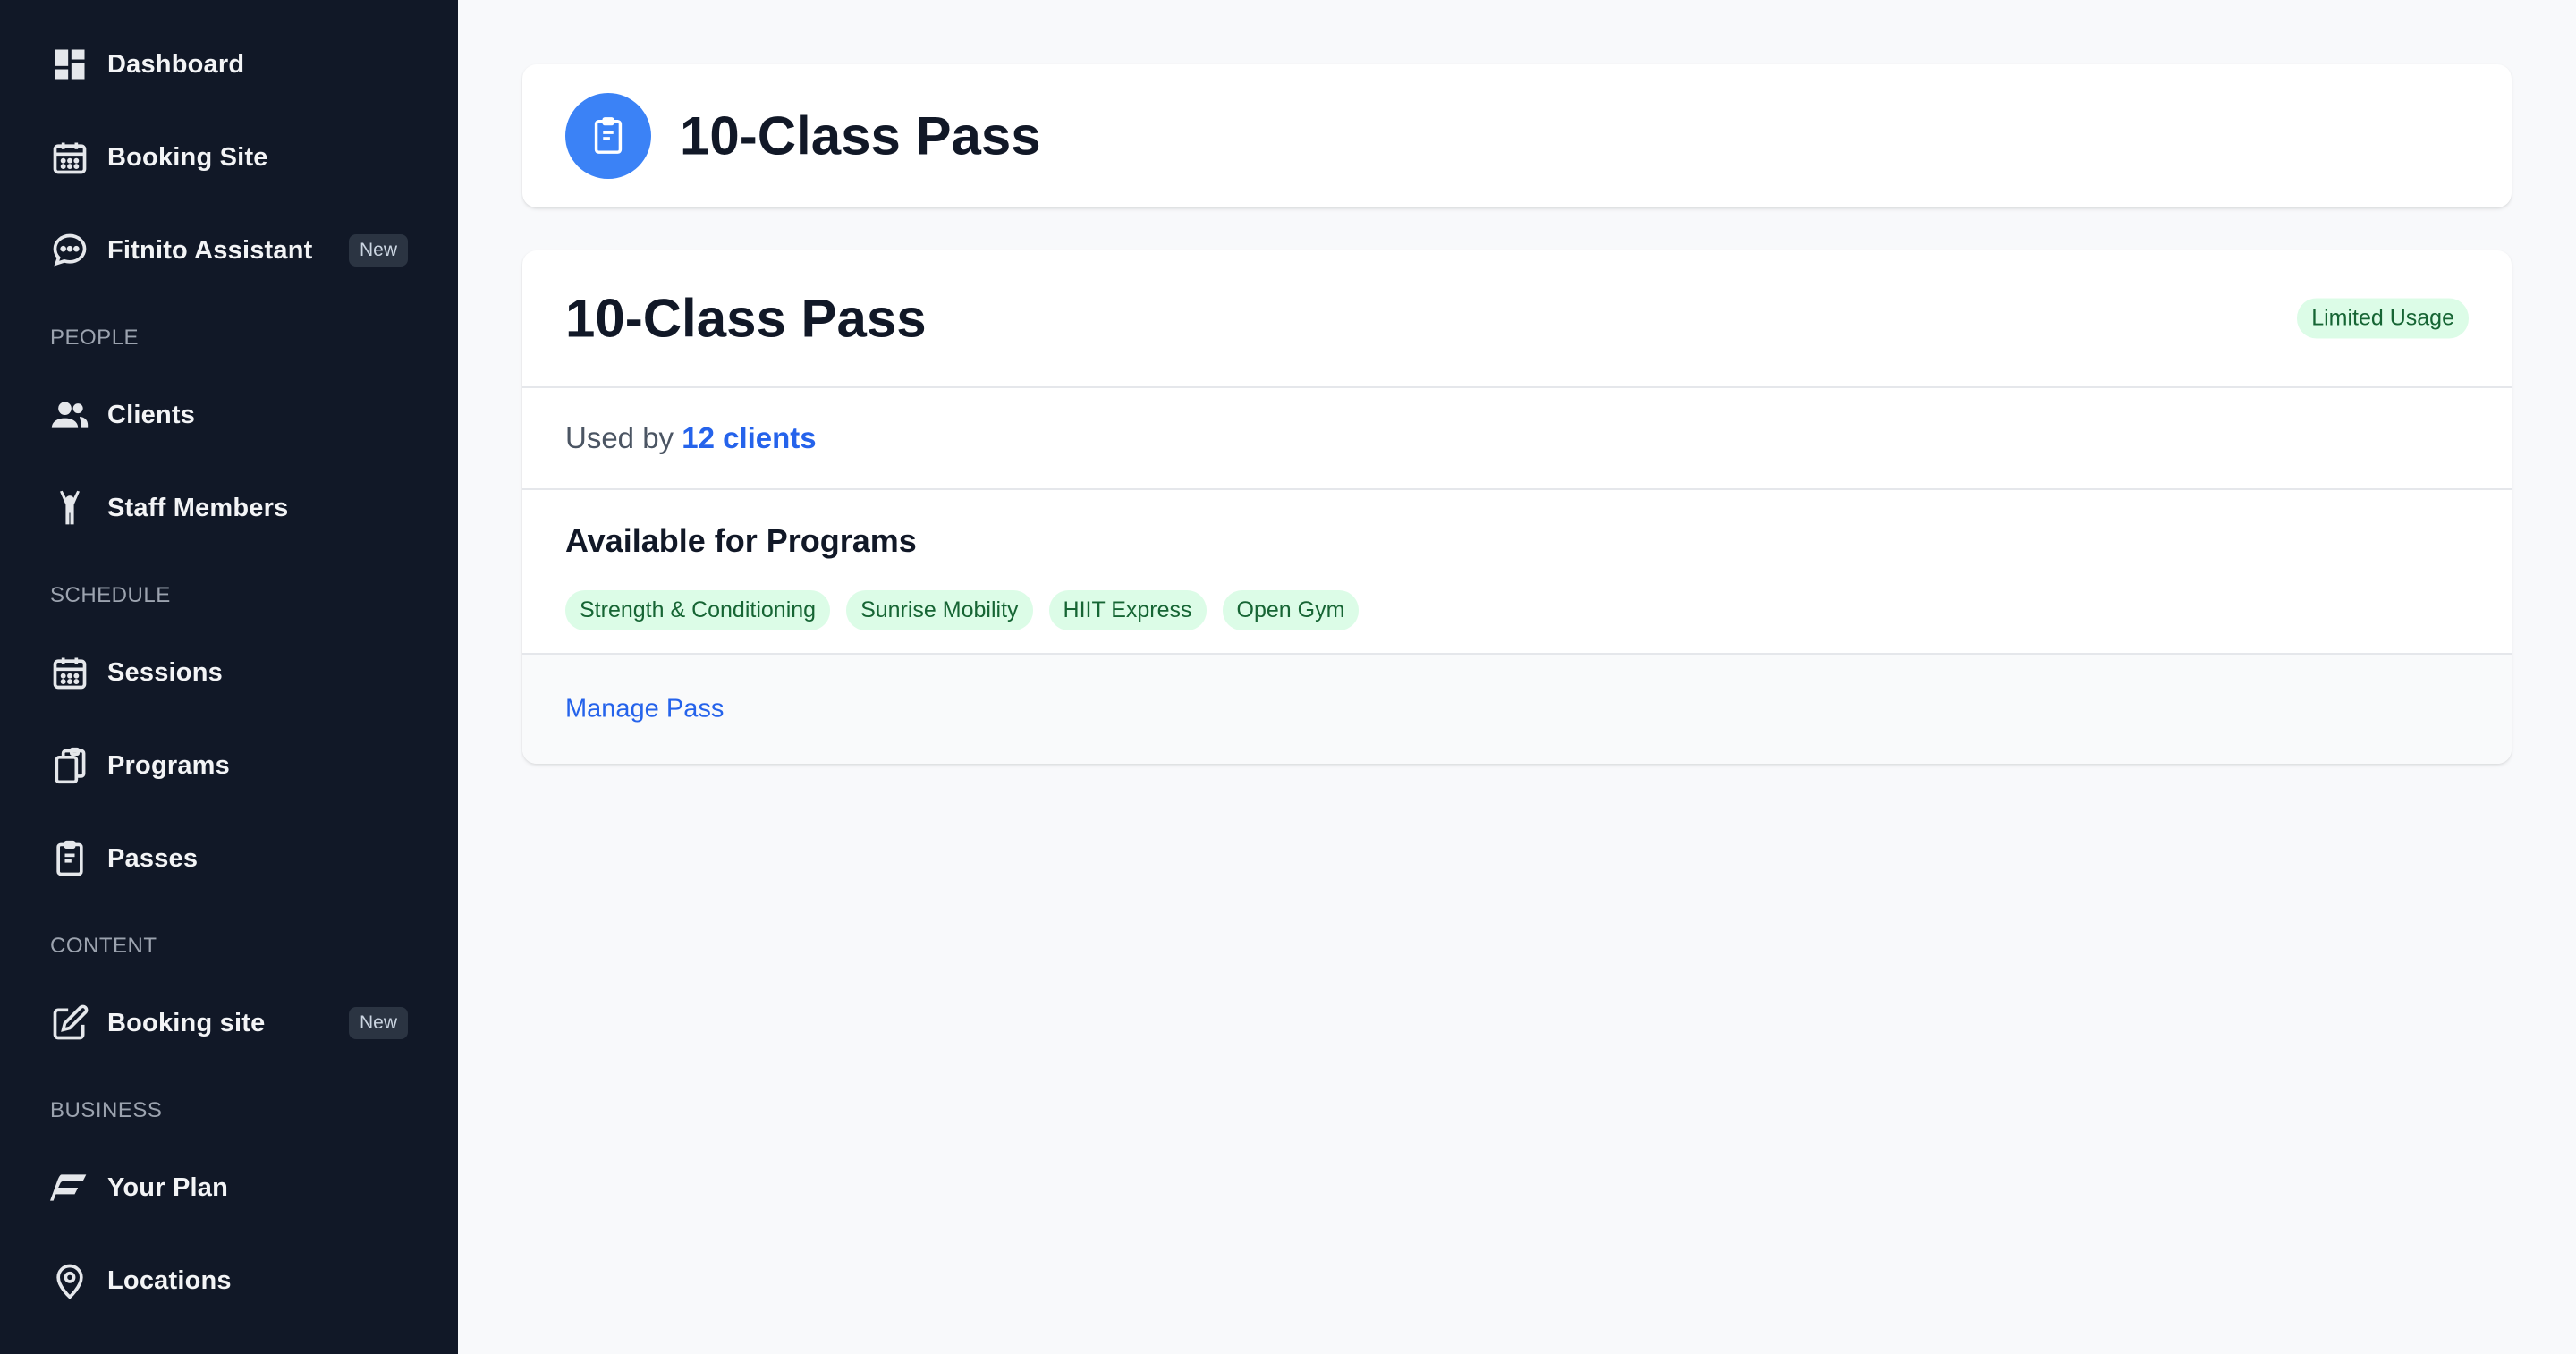  What do you see at coordinates (229, 858) in the screenshot?
I see `sidebar-item-passes: Passes` at bounding box center [229, 858].